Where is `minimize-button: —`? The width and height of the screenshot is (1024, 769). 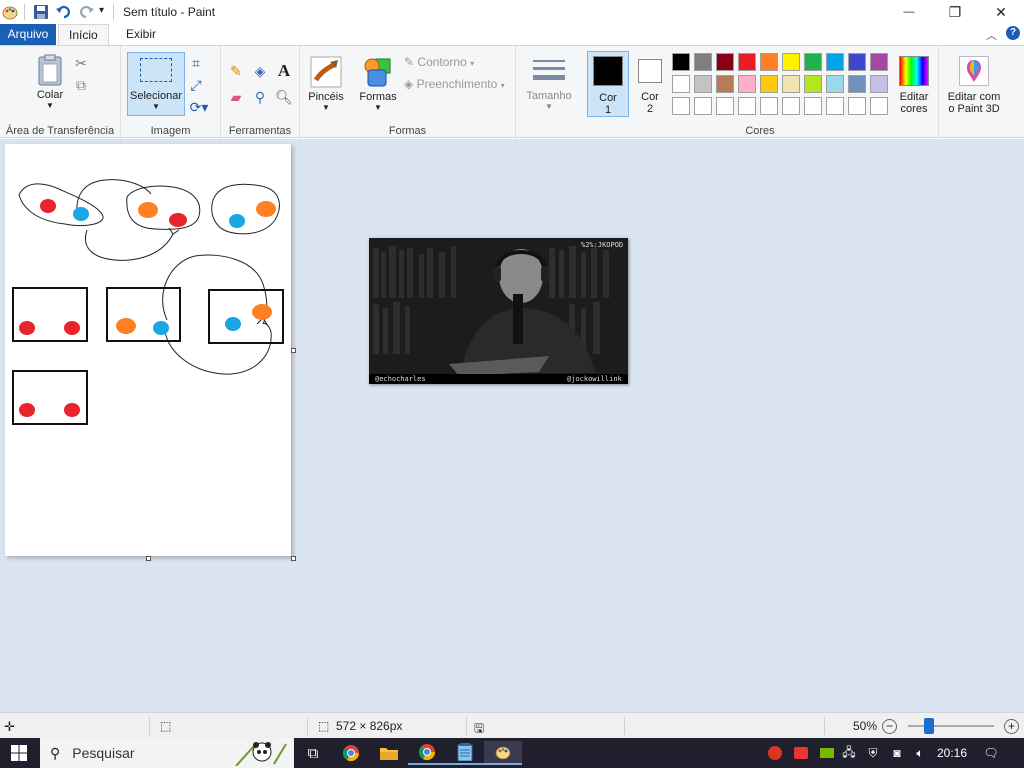
minimize-button: — is located at coordinates (909, 12).